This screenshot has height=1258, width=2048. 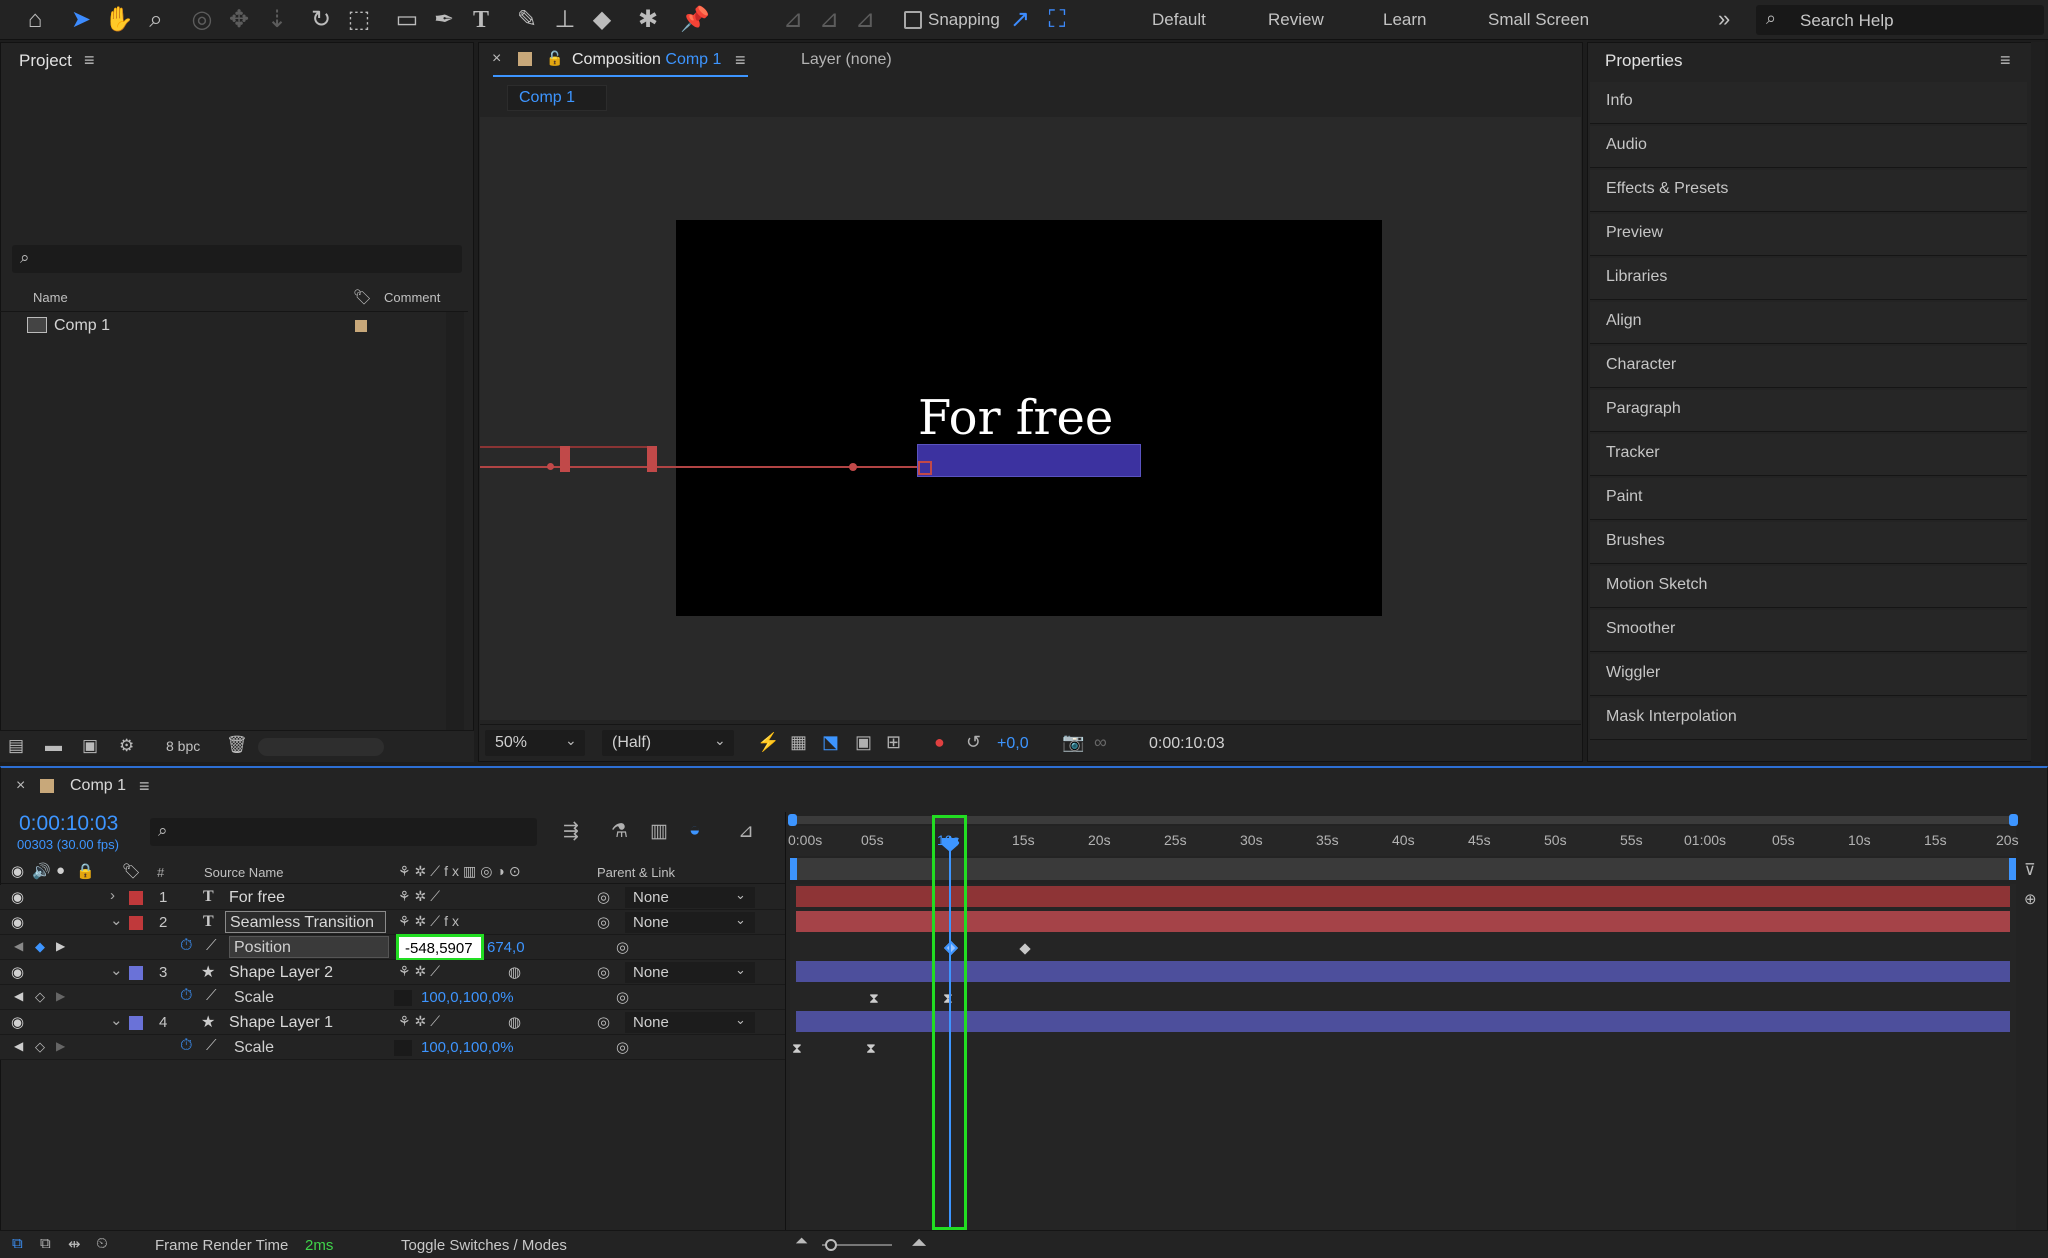 What do you see at coordinates (557, 98) in the screenshot?
I see `comp-breadcrumb: Comp 1` at bounding box center [557, 98].